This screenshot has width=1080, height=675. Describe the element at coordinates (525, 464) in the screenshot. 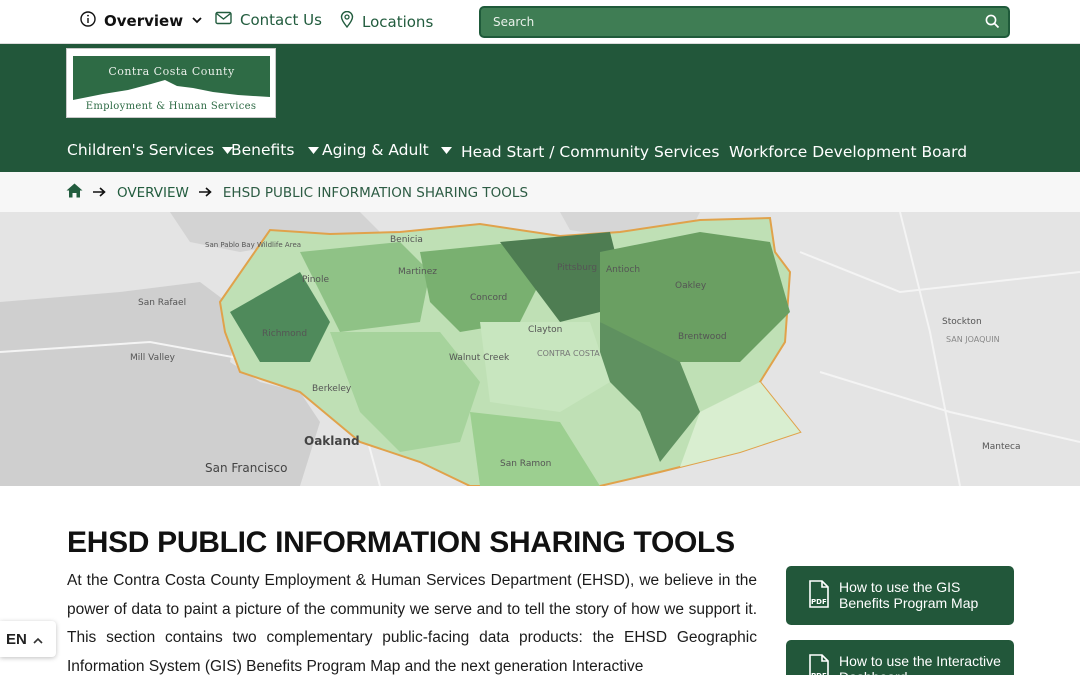

I see `map-label: San Ramon` at that location.